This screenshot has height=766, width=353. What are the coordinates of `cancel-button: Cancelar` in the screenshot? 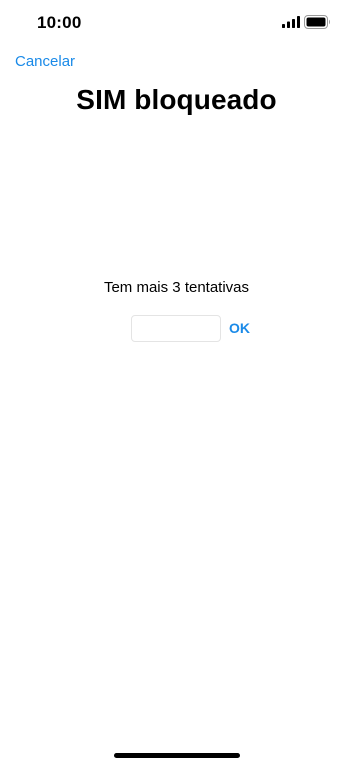 It's located at (45, 61).